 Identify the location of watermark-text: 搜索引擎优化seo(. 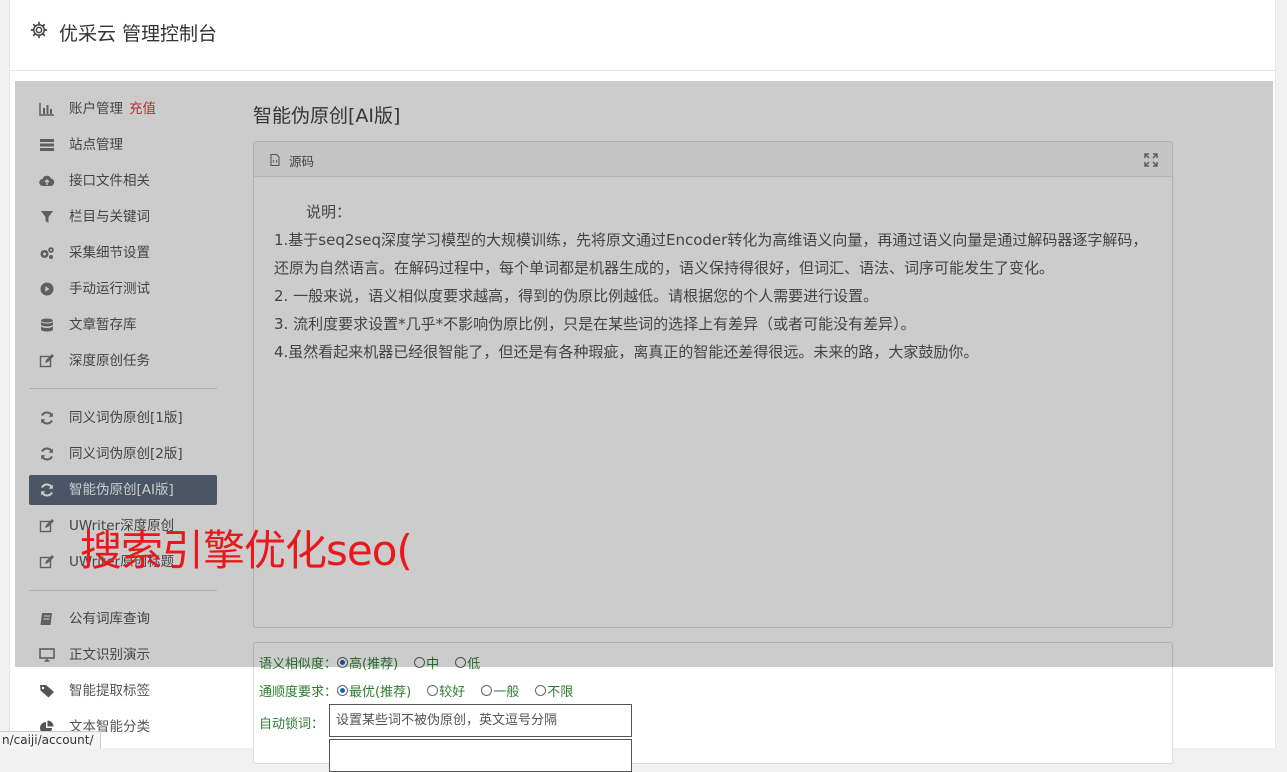
(246, 550).